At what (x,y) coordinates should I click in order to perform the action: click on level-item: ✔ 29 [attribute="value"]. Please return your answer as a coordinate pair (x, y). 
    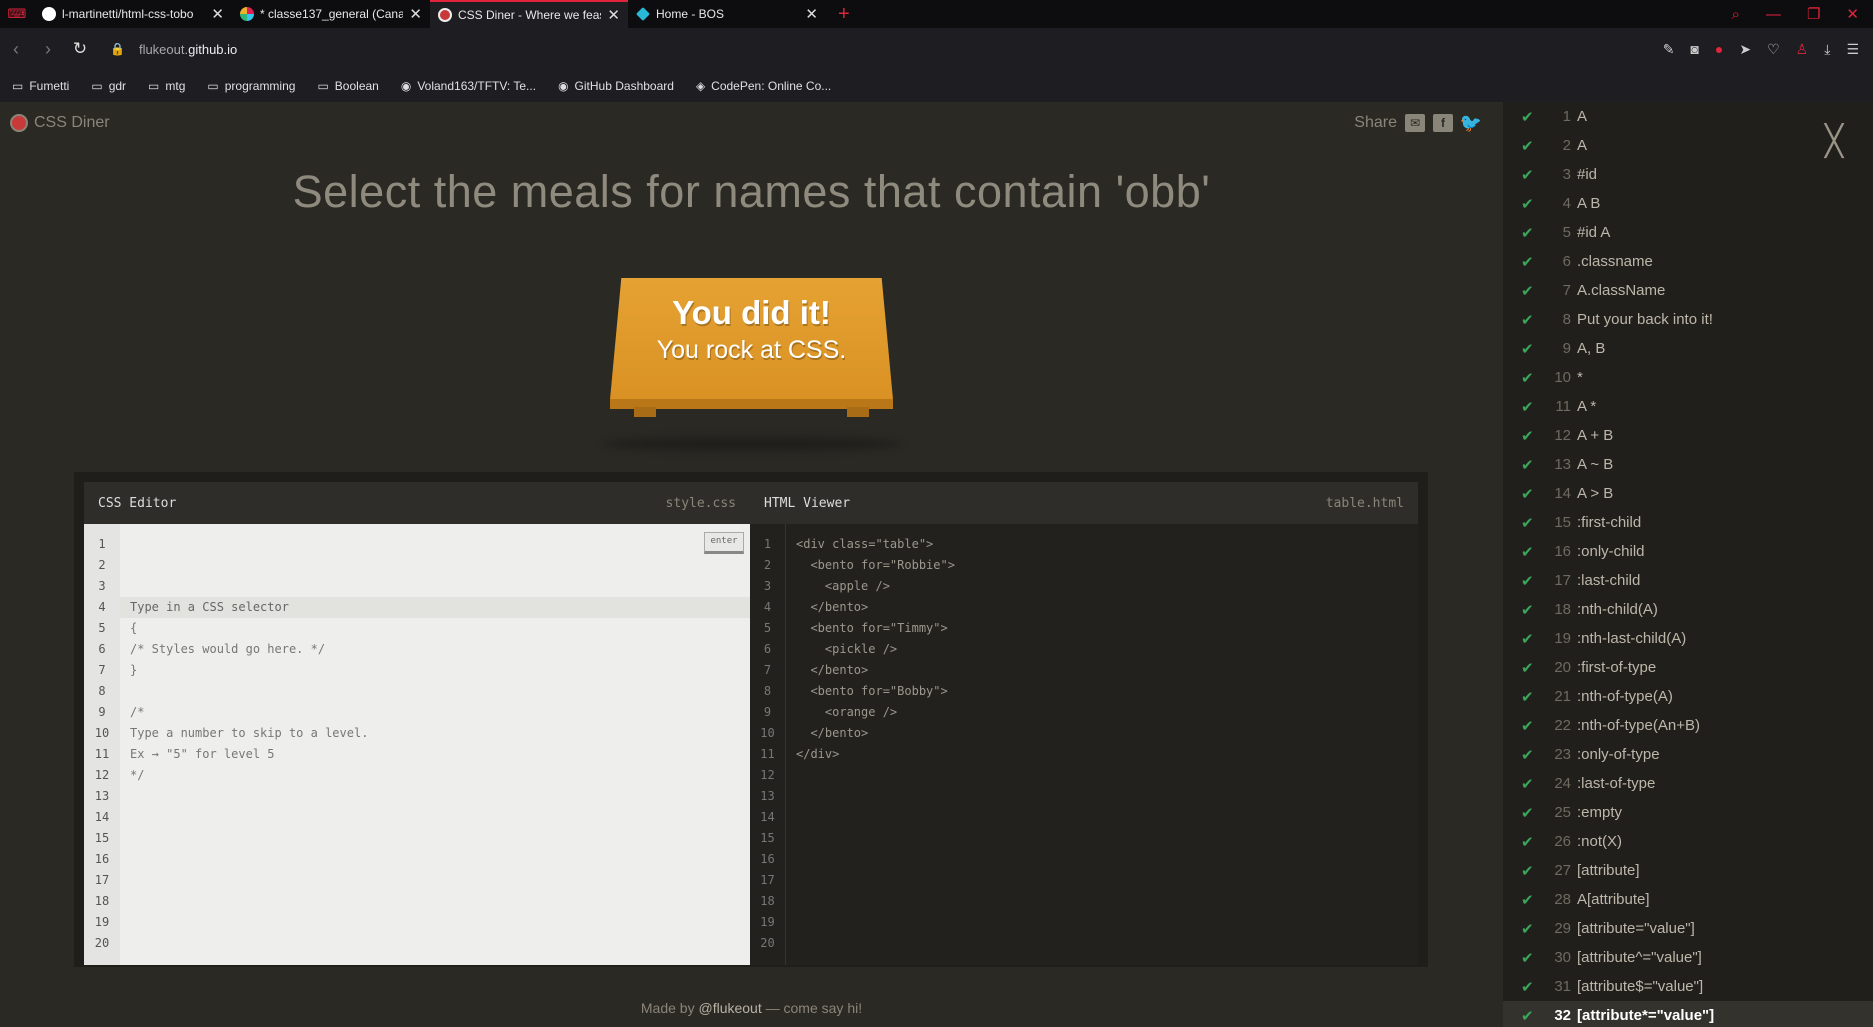
    Looking at the image, I should click on (1688, 928).